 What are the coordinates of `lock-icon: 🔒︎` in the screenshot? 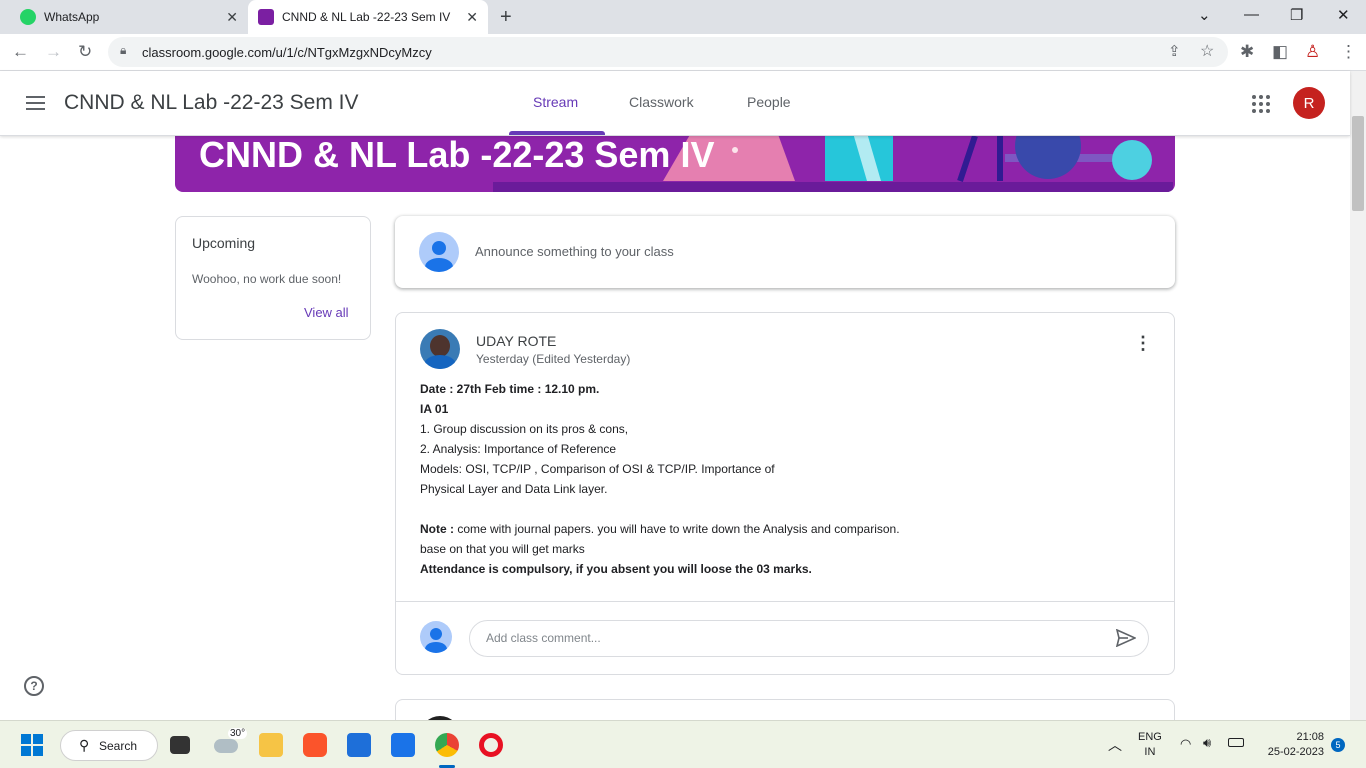 It's located at (123, 50).